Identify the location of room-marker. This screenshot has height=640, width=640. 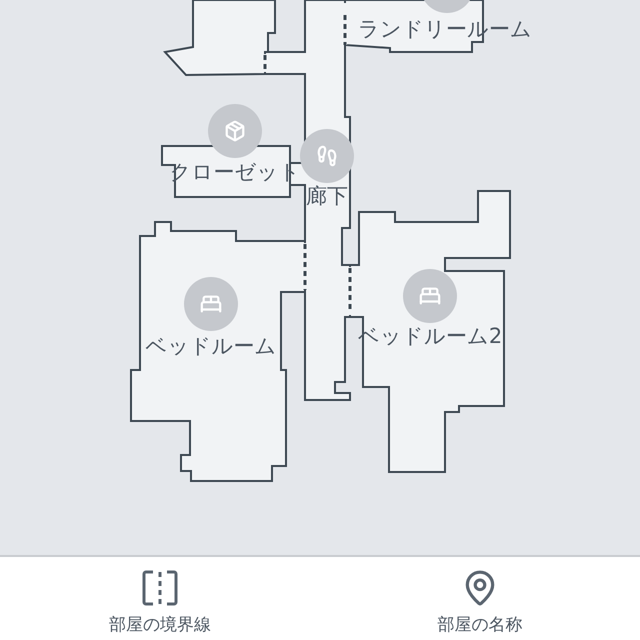
(235, 131).